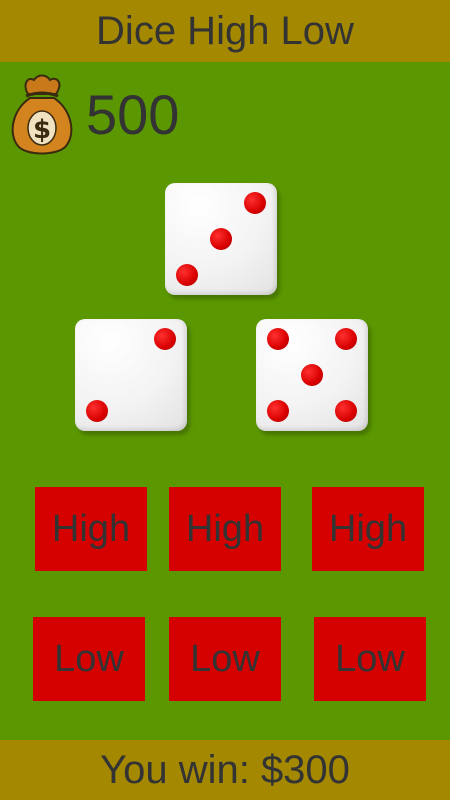  I want to click on bank-display: $ 500, so click(93, 115).